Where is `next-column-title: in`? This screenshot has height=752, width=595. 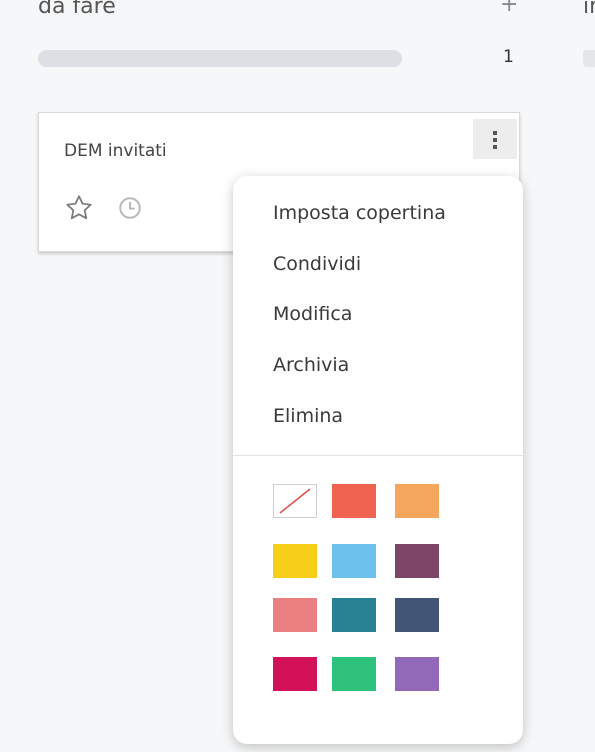
next-column-title: in is located at coordinates (589, 9).